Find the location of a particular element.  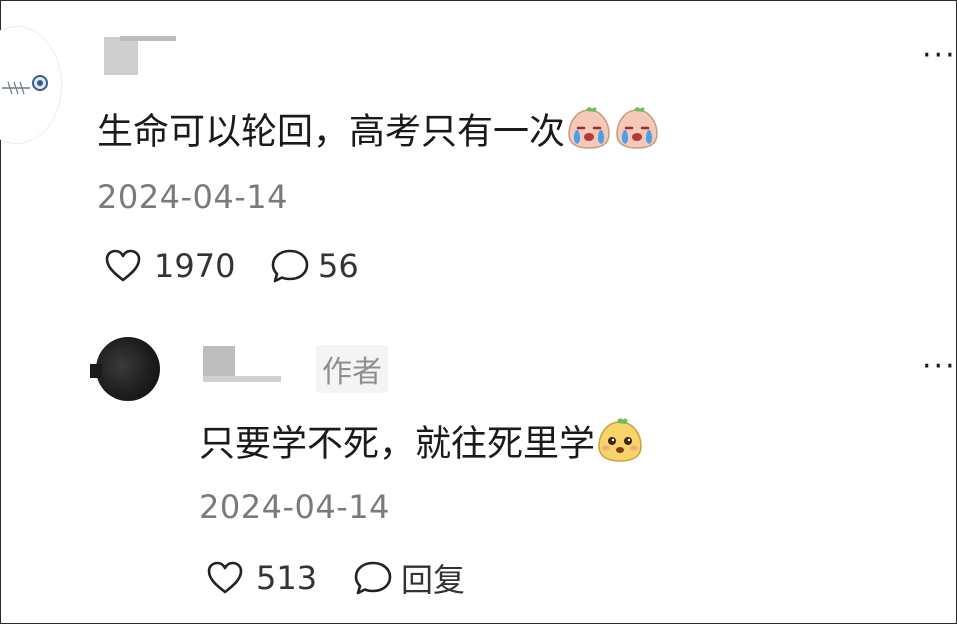

reply-count: 56 is located at coordinates (338, 266).